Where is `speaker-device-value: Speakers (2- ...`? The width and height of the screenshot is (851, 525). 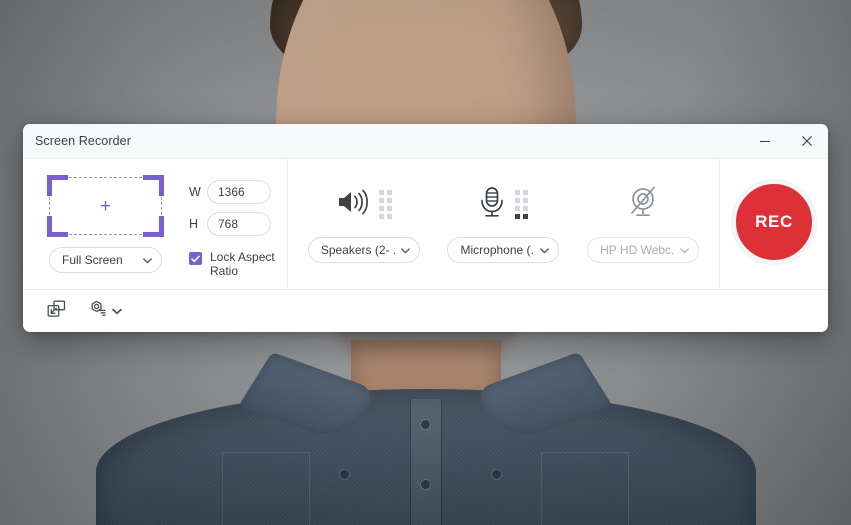 speaker-device-value: Speakers (2- ... is located at coordinates (357, 250).